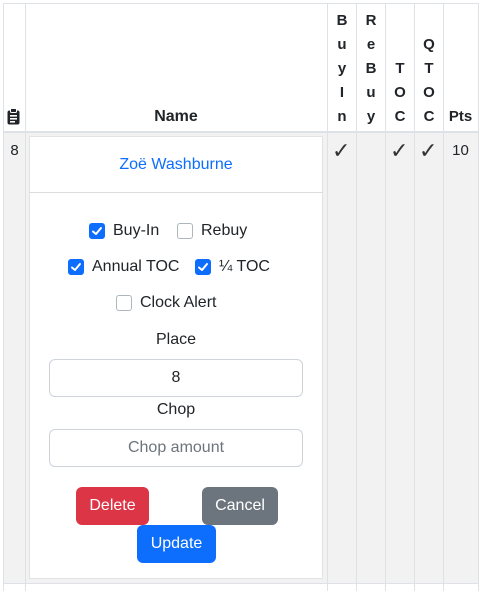  I want to click on rebuy-checkbox-label: Rebuy, so click(224, 230).